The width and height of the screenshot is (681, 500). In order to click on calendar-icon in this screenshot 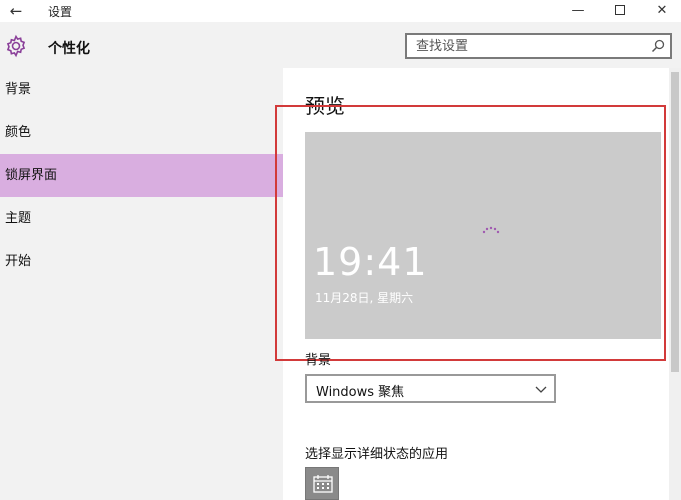, I will do `click(323, 484)`.